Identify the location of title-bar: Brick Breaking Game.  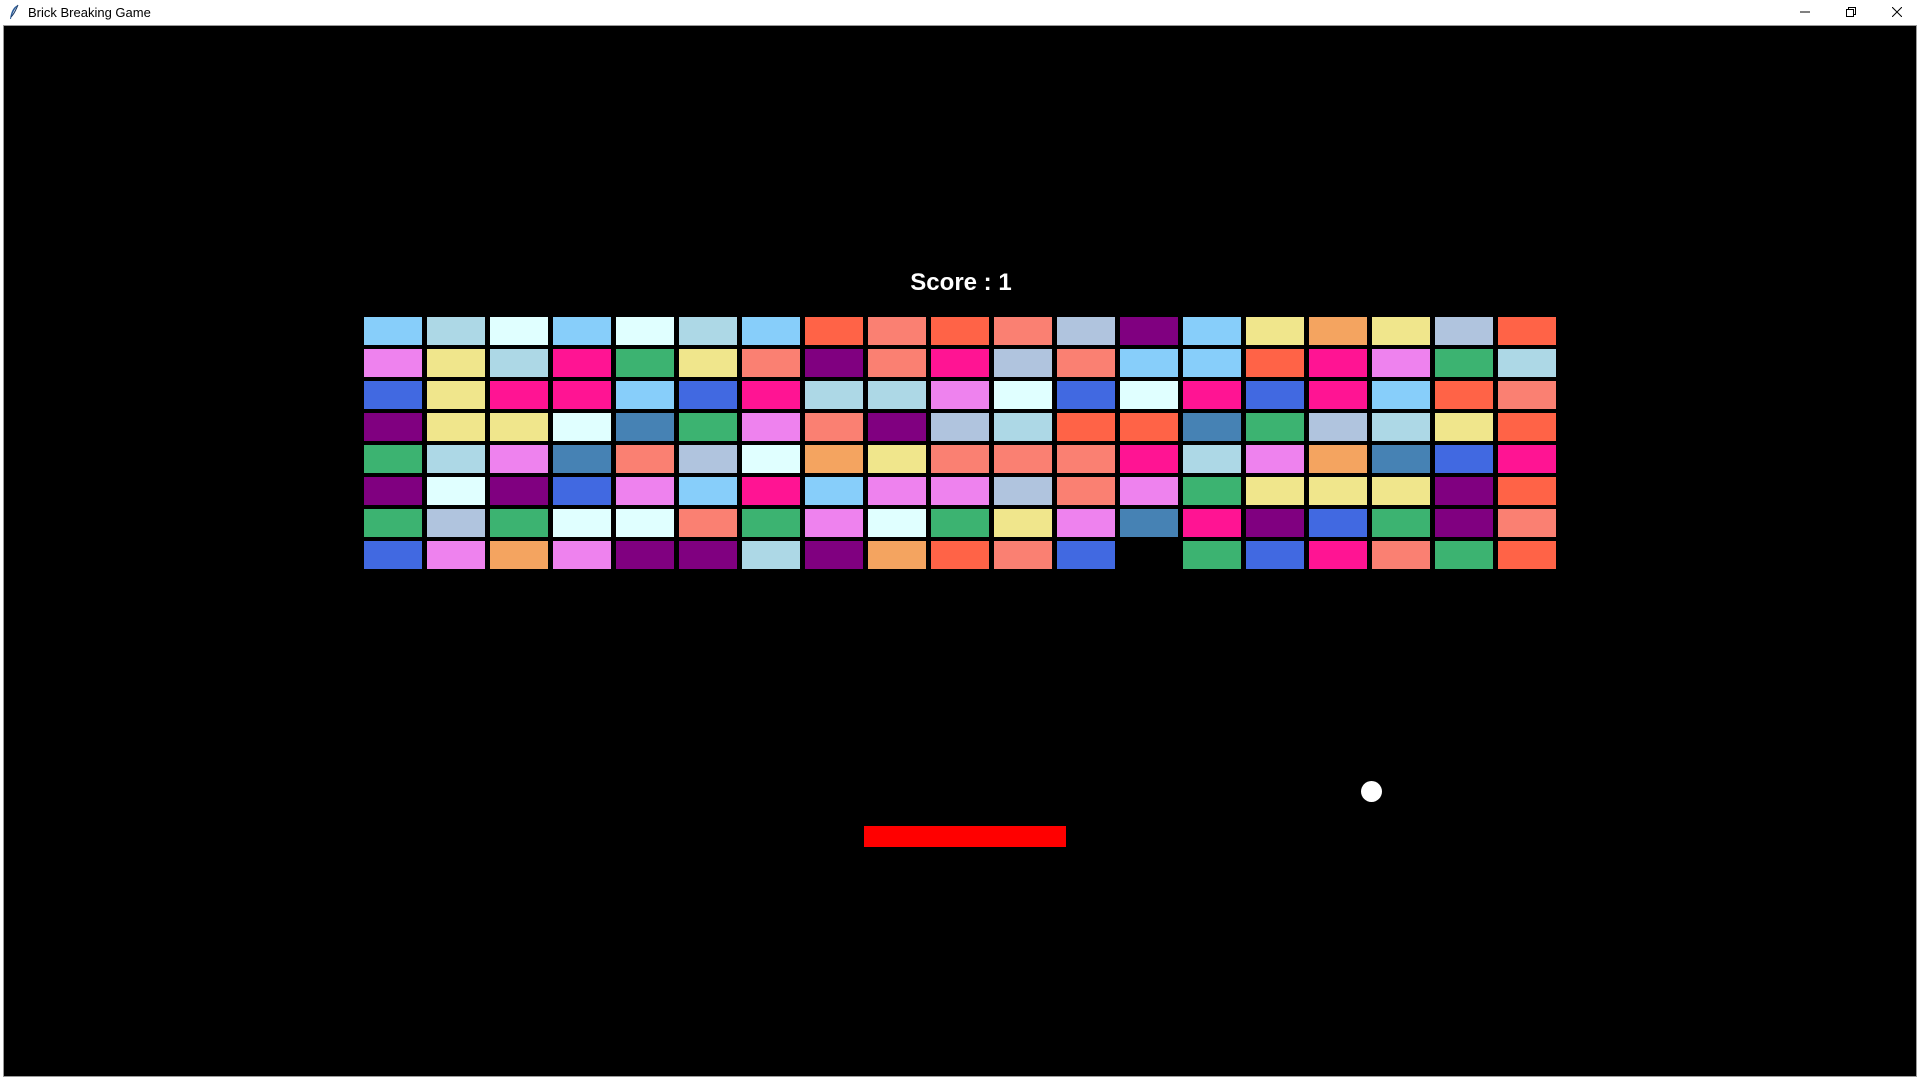
(960, 12).